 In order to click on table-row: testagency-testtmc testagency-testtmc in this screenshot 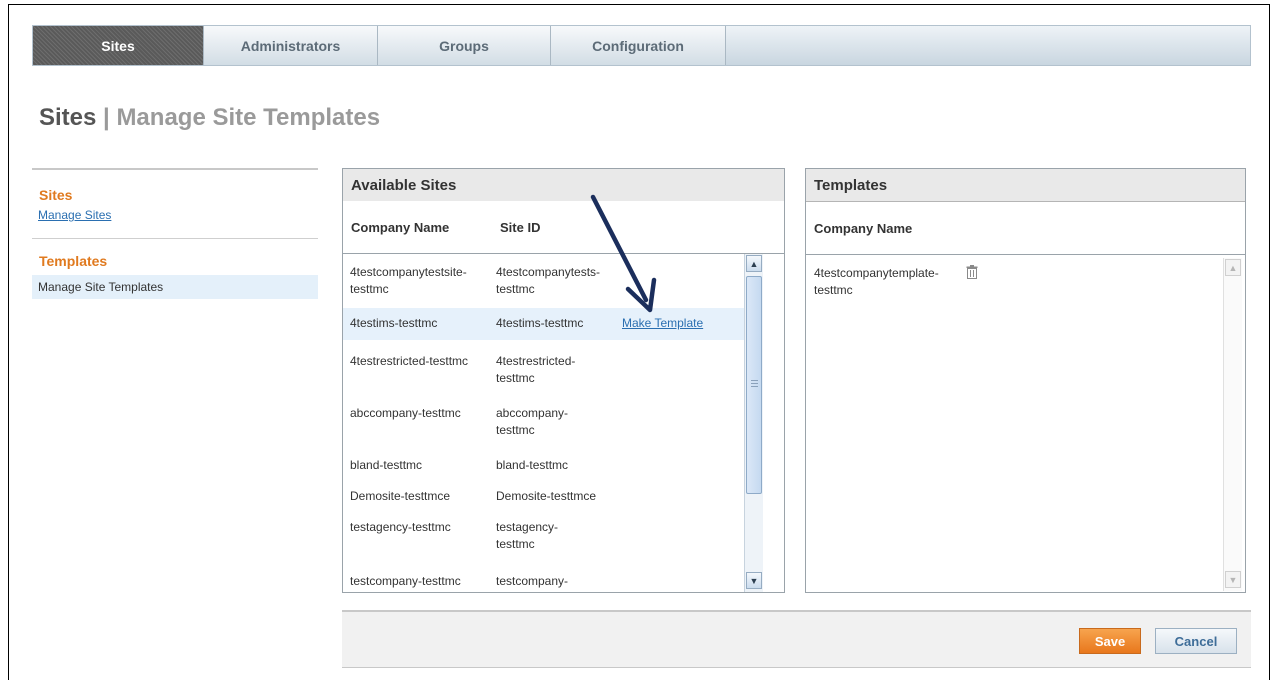, I will do `click(549, 539)`.